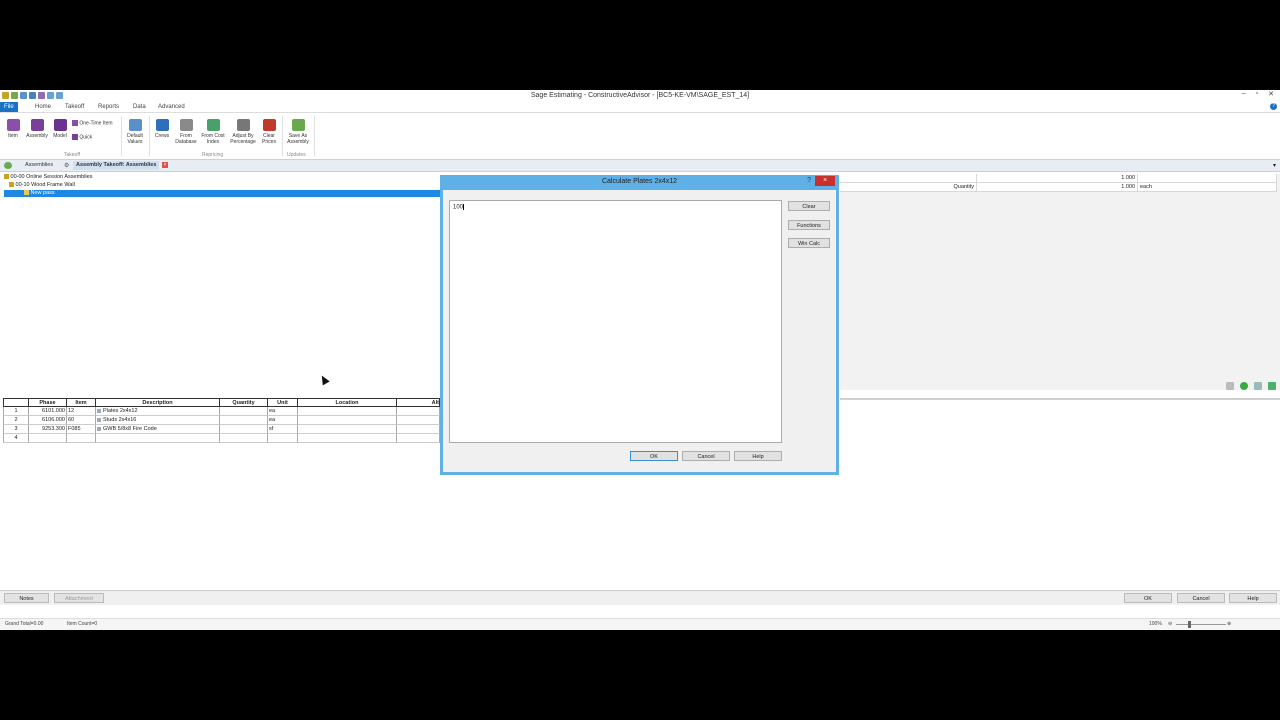  I want to click on item-cell: 60, so click(81, 420).